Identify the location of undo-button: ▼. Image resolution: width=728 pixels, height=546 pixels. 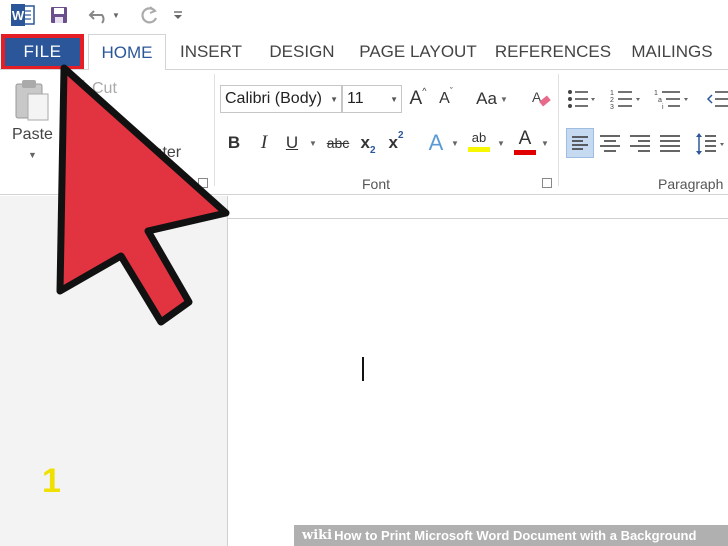
(104, 15).